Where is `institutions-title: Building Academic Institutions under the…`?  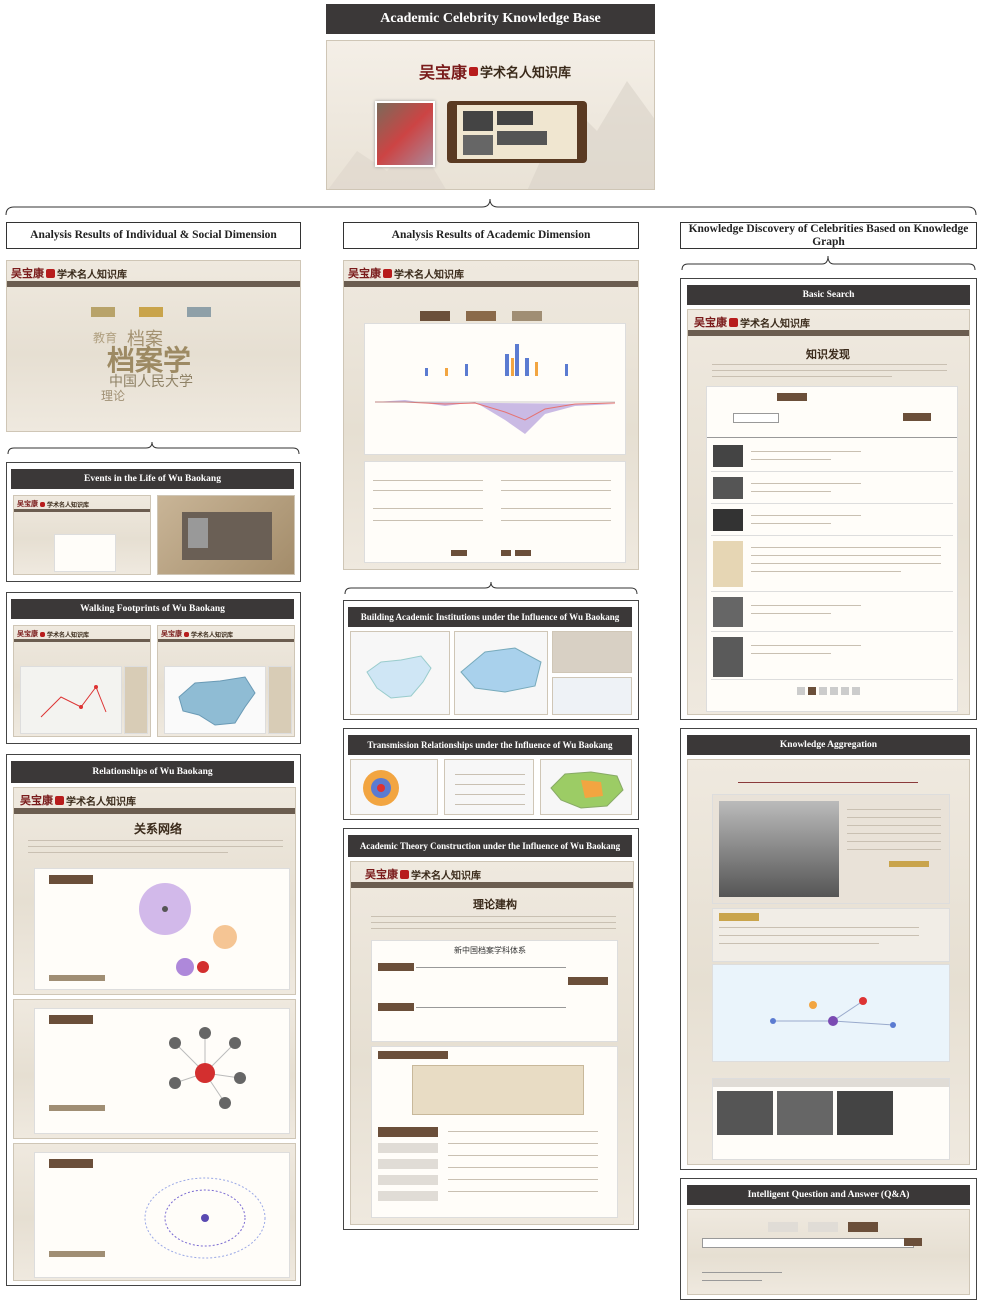
institutions-title: Building Academic Institutions under the… is located at coordinates (490, 617).